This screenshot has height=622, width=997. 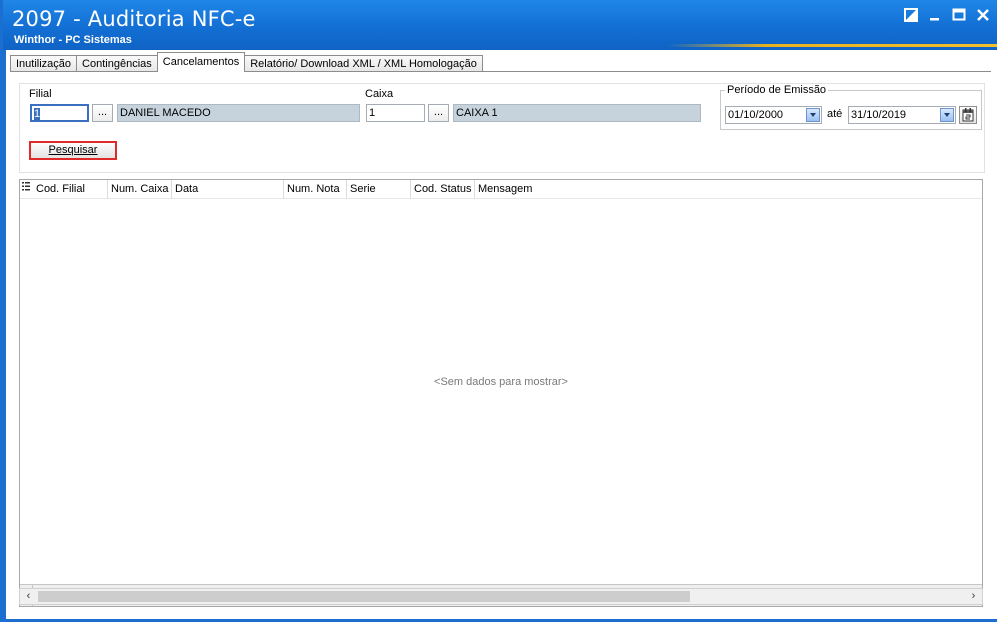 I want to click on caixa-name-field: CAIXA 1, so click(x=577, y=113).